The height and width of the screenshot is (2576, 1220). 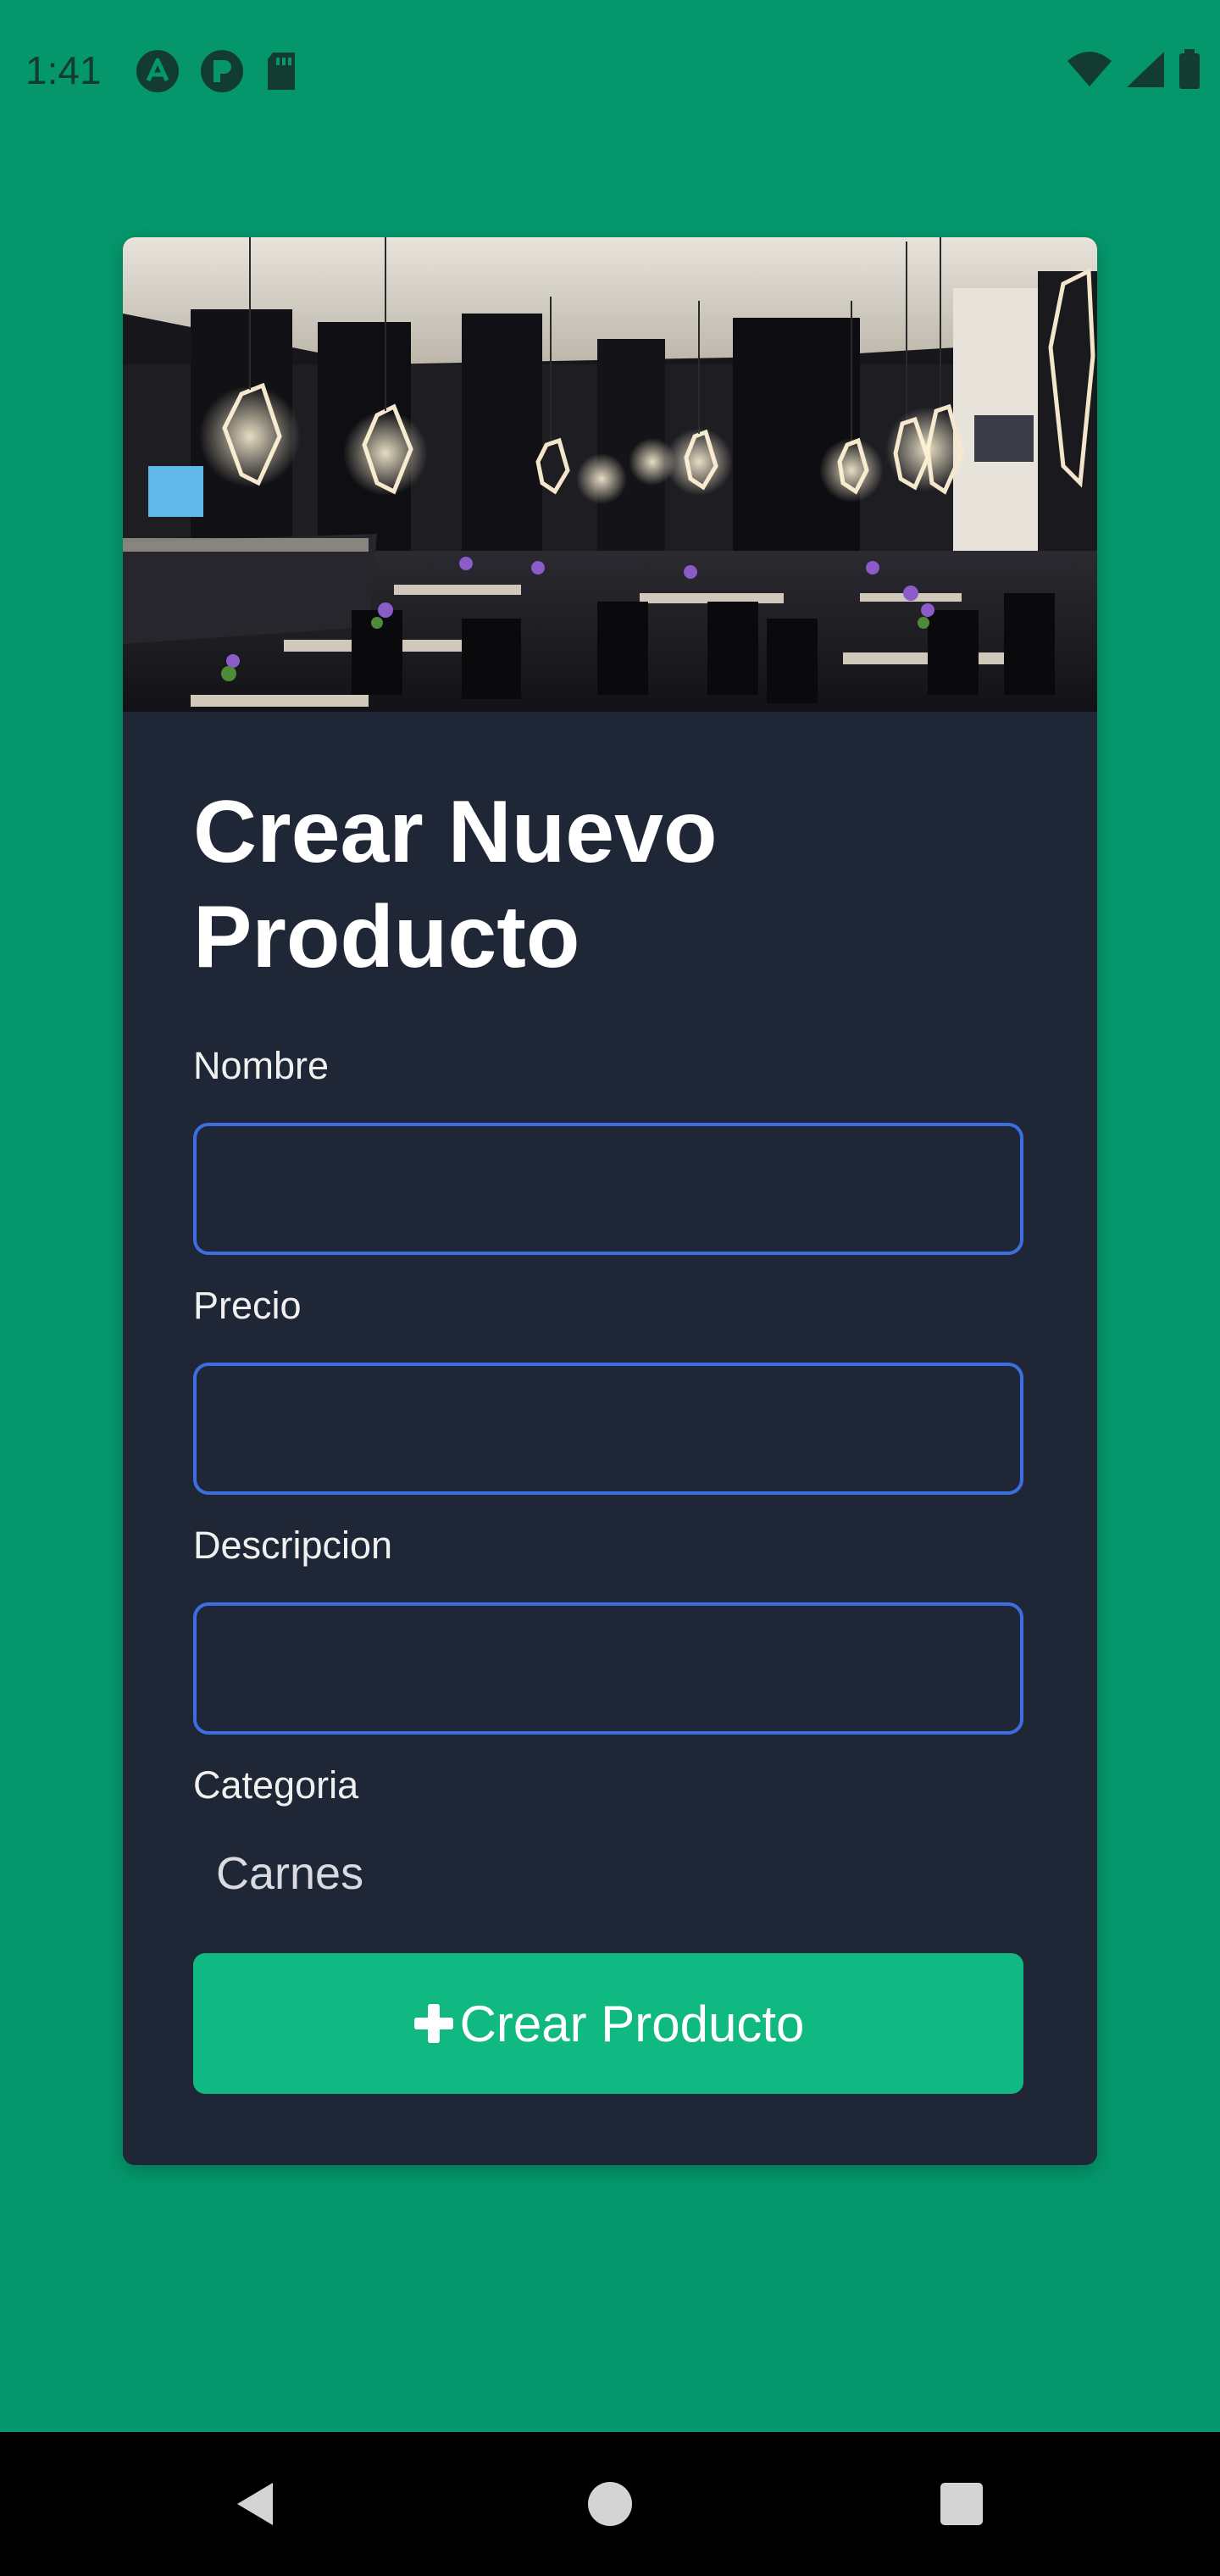 What do you see at coordinates (455, 884) in the screenshot?
I see `page-title: Crear Nuevo Producto` at bounding box center [455, 884].